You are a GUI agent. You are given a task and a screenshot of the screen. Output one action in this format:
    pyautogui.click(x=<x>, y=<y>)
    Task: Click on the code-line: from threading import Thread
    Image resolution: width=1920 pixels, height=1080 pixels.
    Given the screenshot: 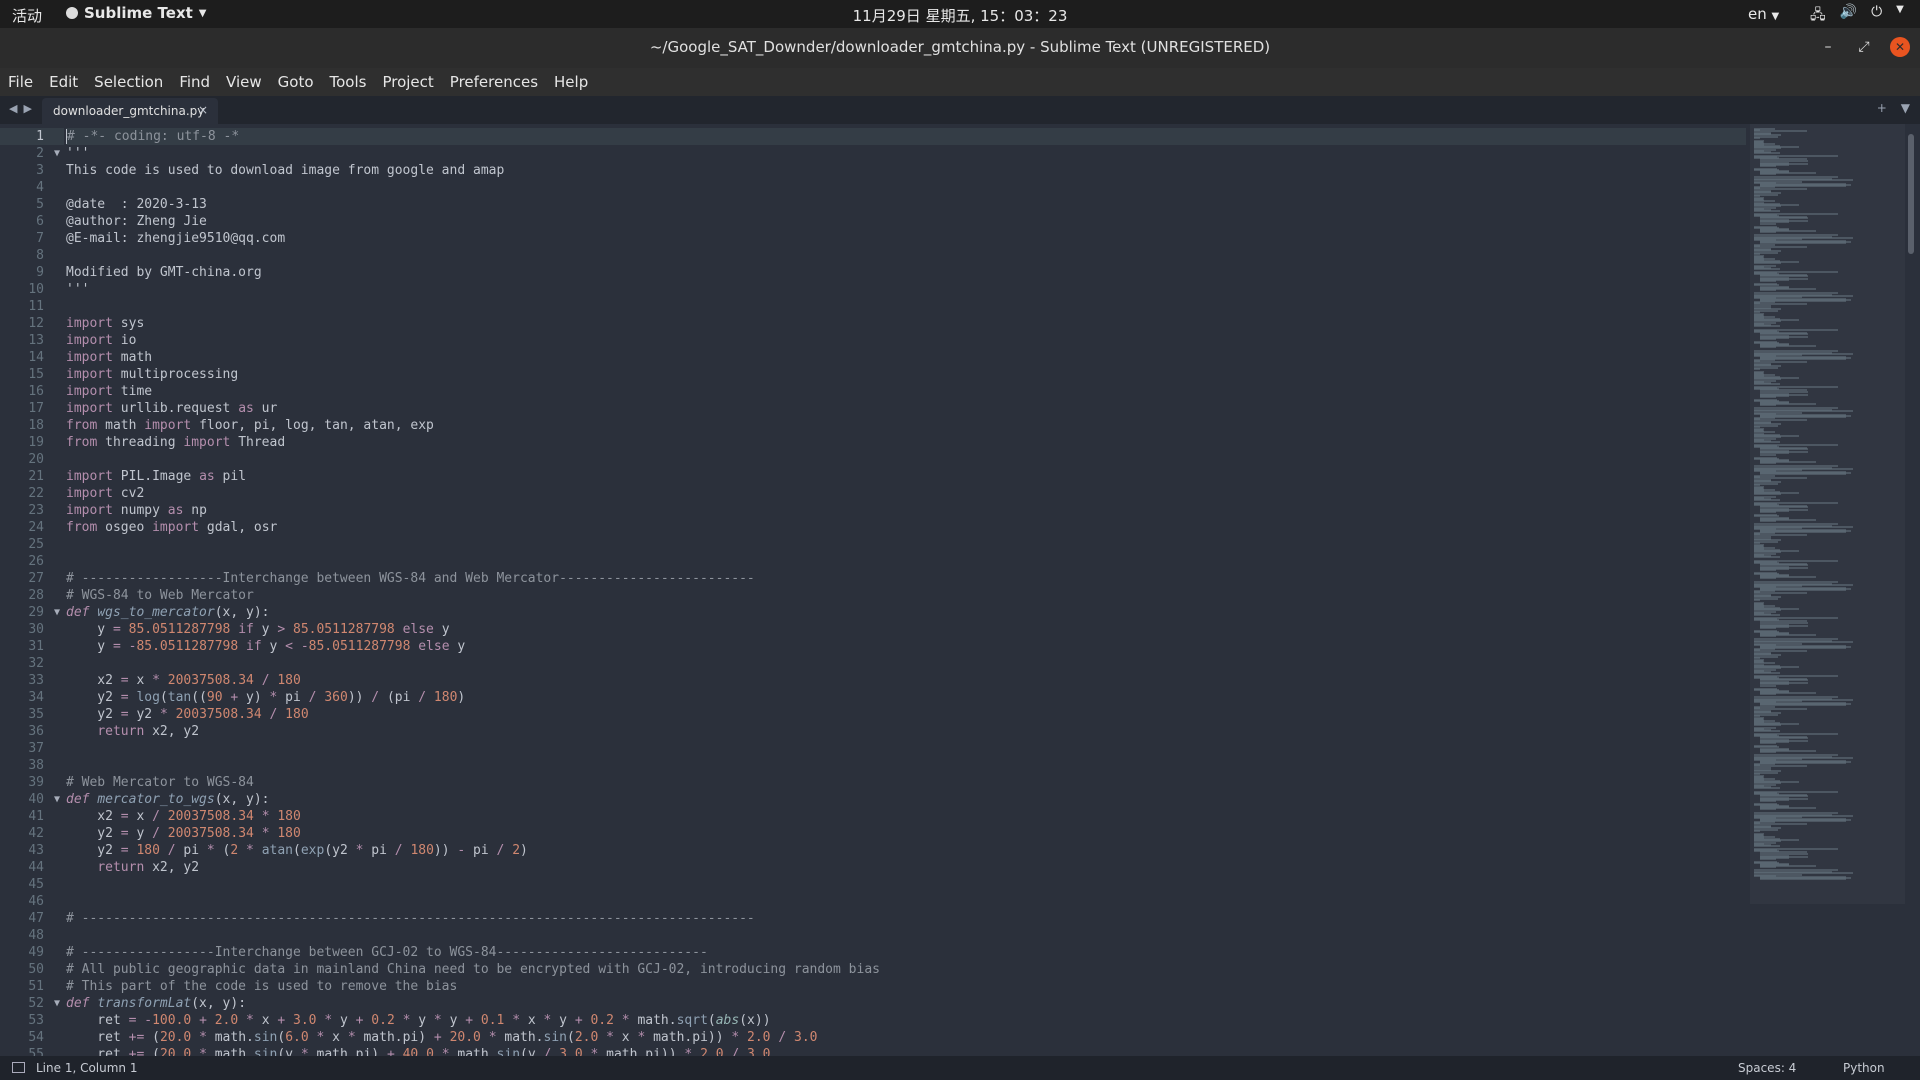 What is the action you would take?
    pyautogui.click(x=906, y=442)
    